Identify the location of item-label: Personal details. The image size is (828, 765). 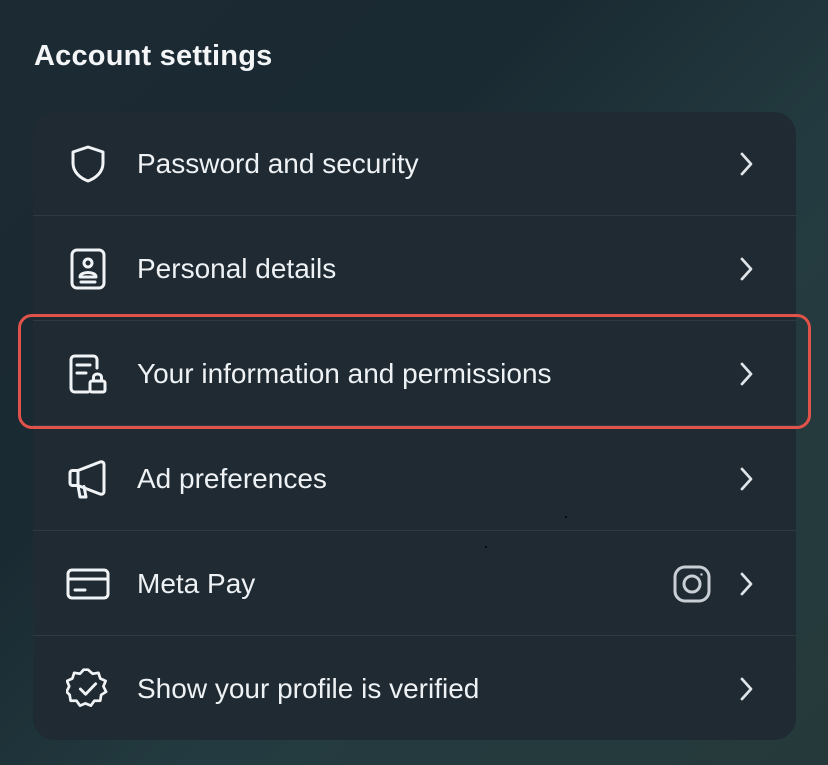
(237, 268).